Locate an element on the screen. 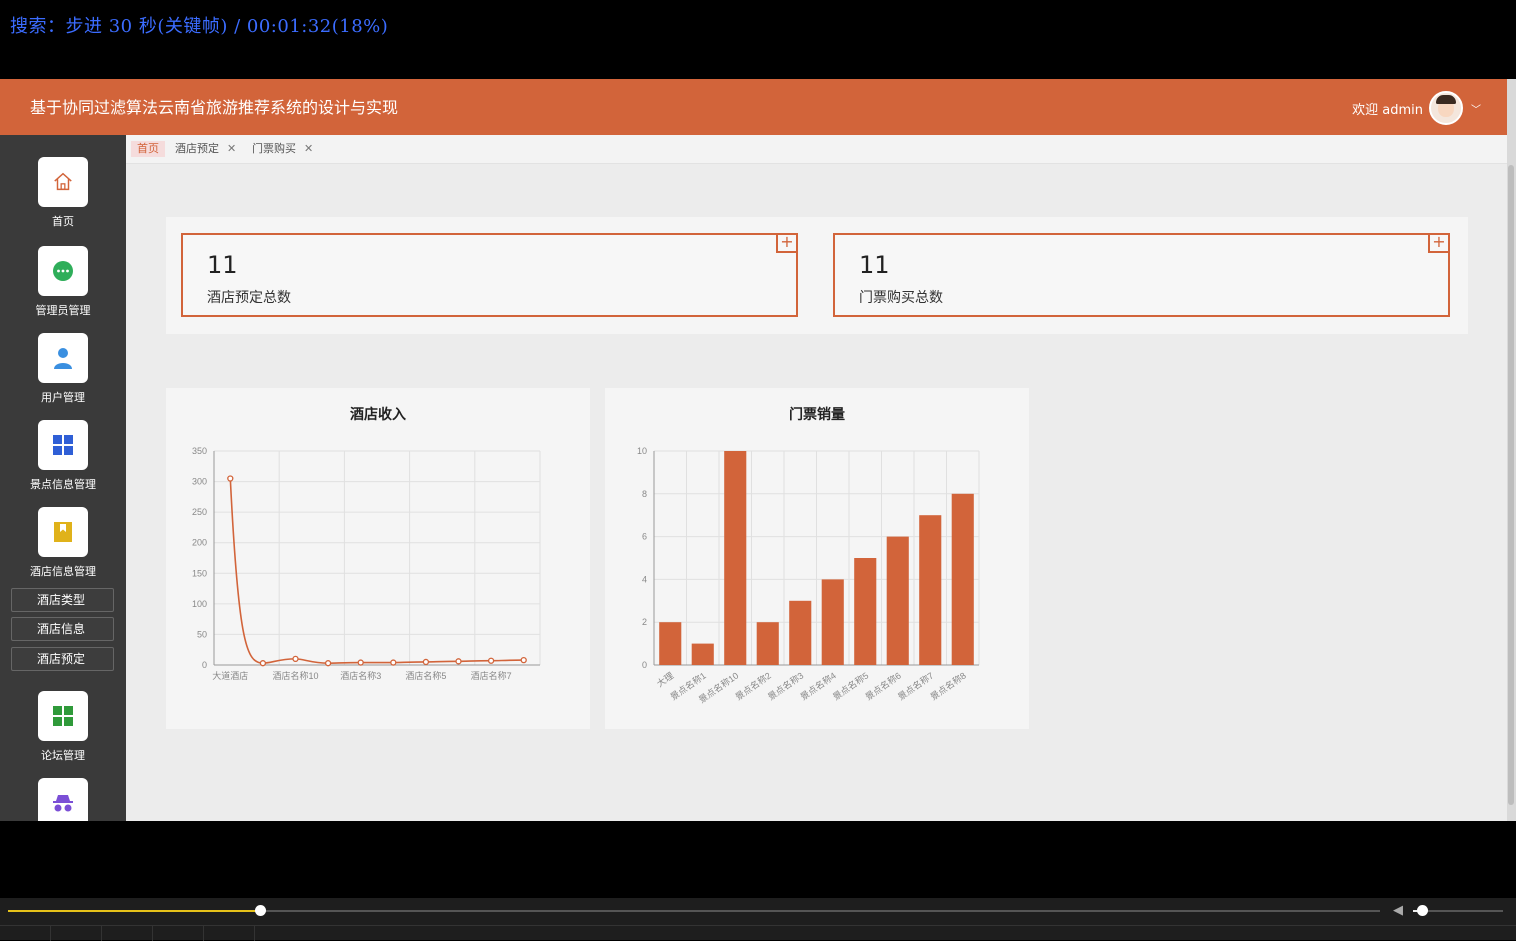  grid-tile is located at coordinates (63, 445).